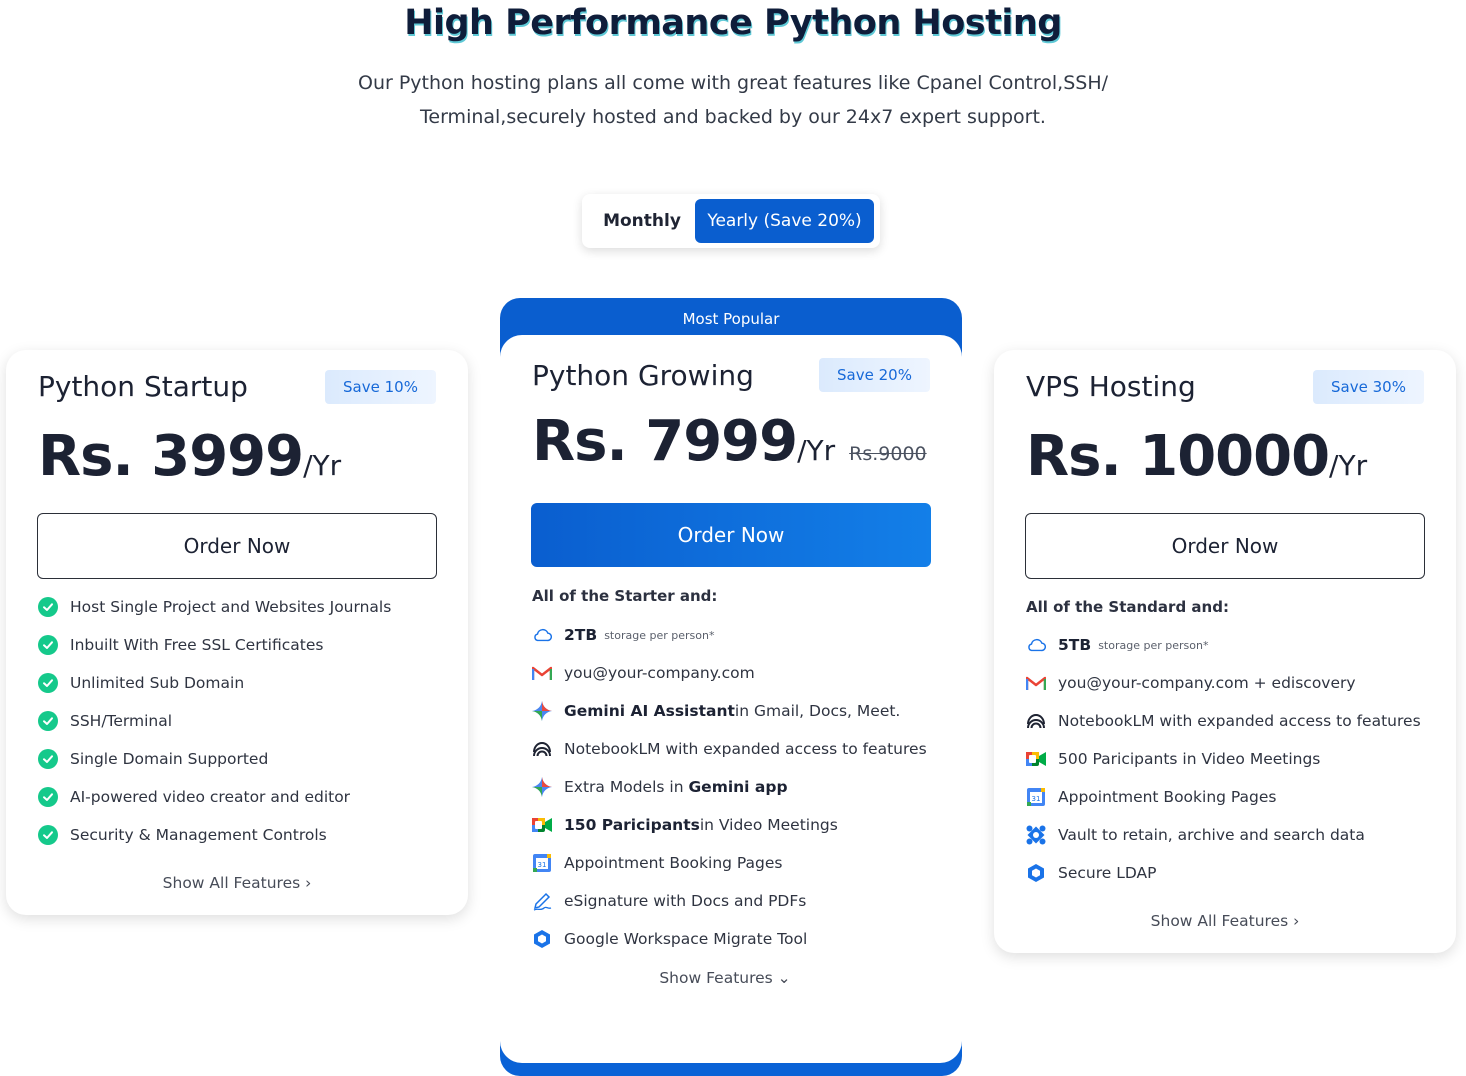  I want to click on signature-icon, so click(542, 901).